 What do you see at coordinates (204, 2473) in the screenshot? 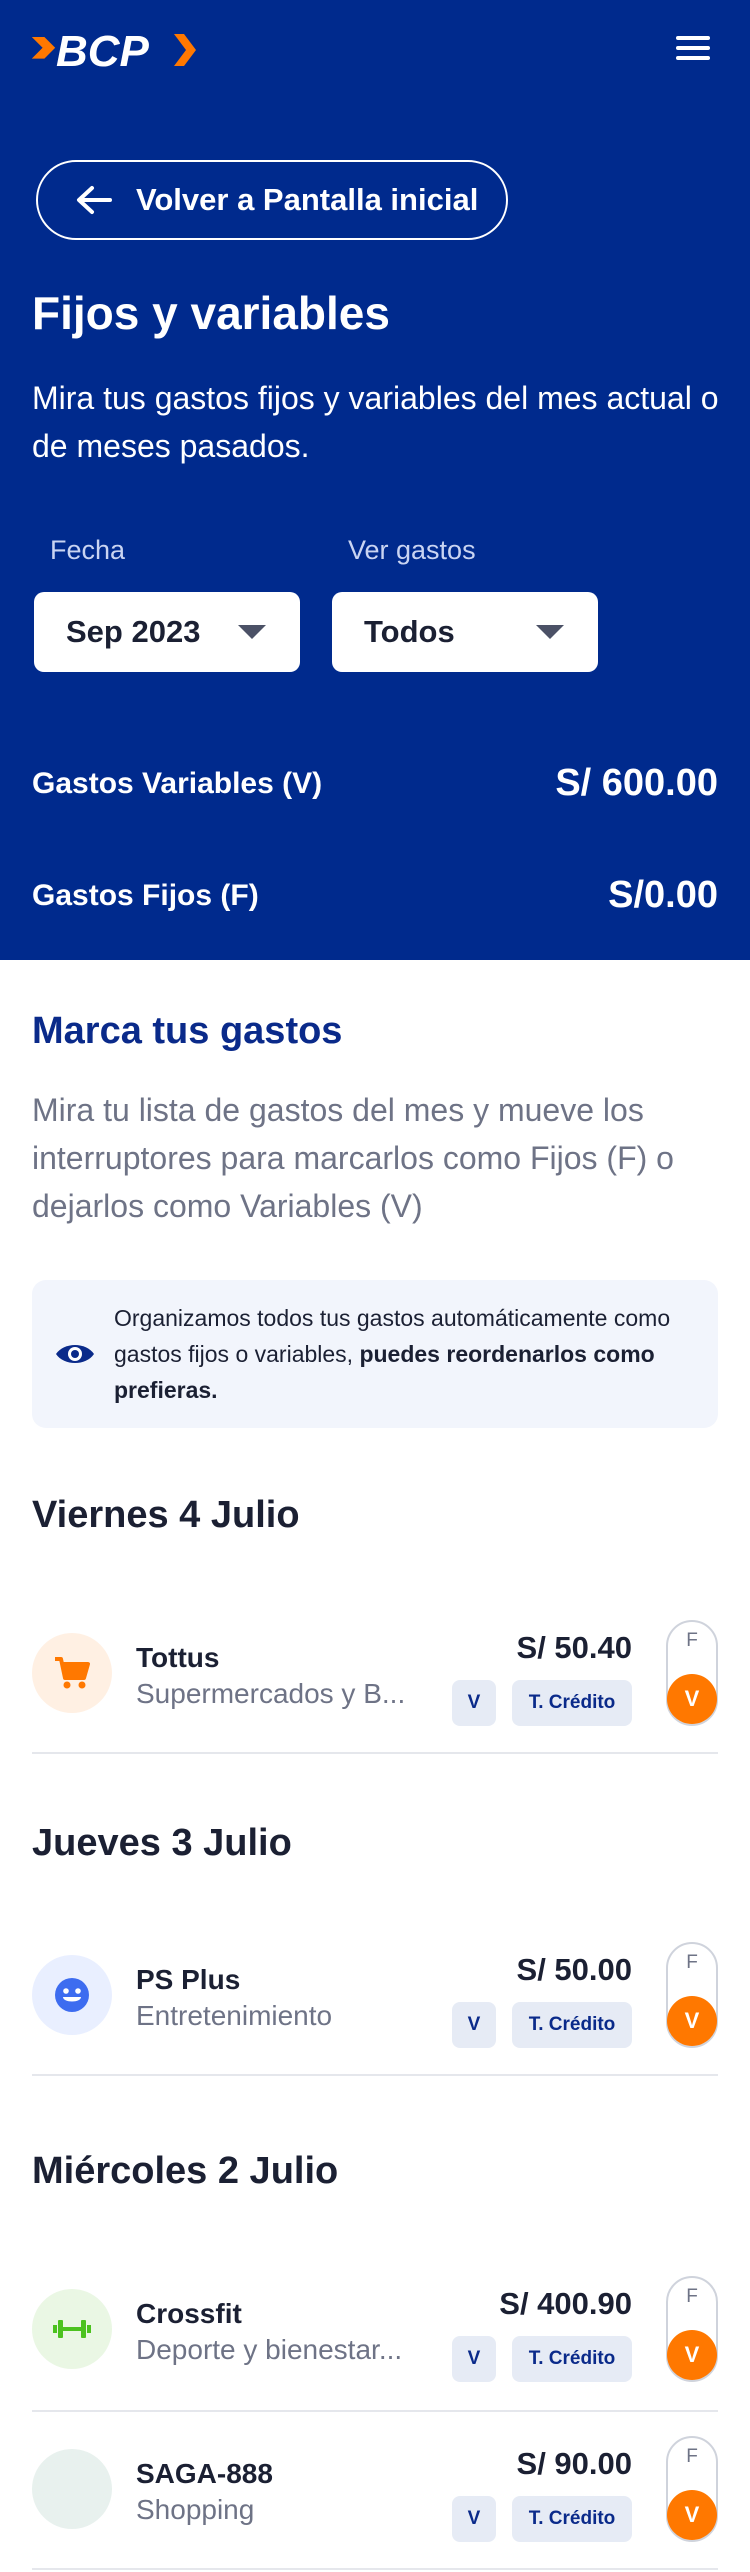
I see `transaction-name: SAGA-888` at bounding box center [204, 2473].